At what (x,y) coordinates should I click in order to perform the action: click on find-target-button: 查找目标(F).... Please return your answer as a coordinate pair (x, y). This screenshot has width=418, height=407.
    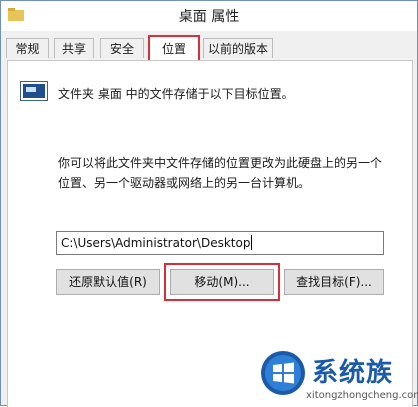
    Looking at the image, I should click on (334, 282).